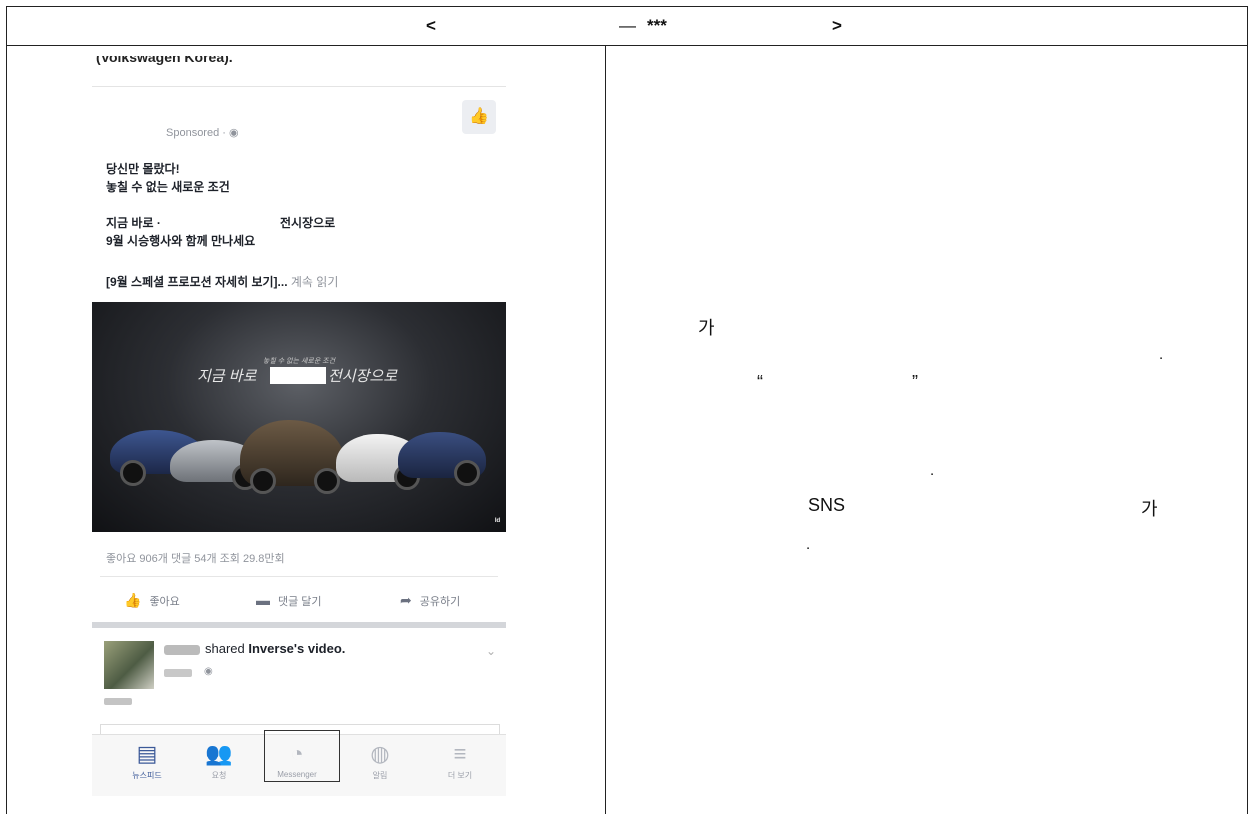  Describe the element at coordinates (152, 600) in the screenshot. I see `like-action-button: 👍 좋아요` at that location.